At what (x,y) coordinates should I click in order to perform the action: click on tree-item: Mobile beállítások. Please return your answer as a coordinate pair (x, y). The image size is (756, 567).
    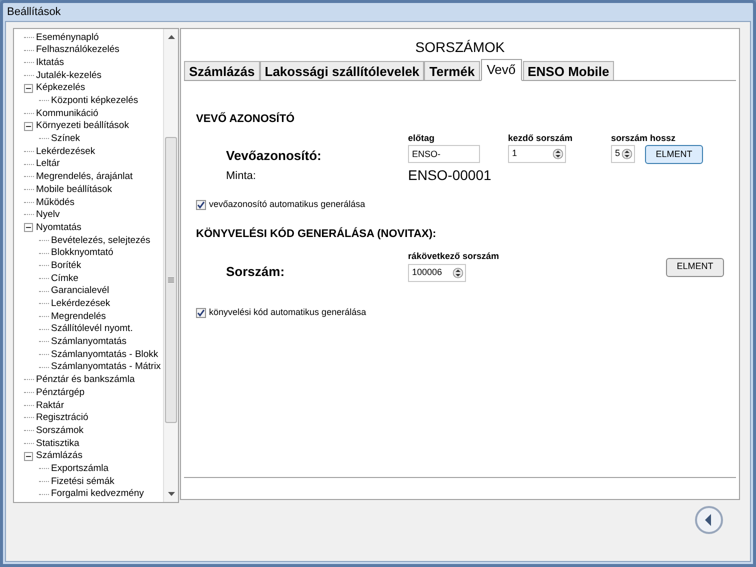
    Looking at the image, I should click on (74, 189).